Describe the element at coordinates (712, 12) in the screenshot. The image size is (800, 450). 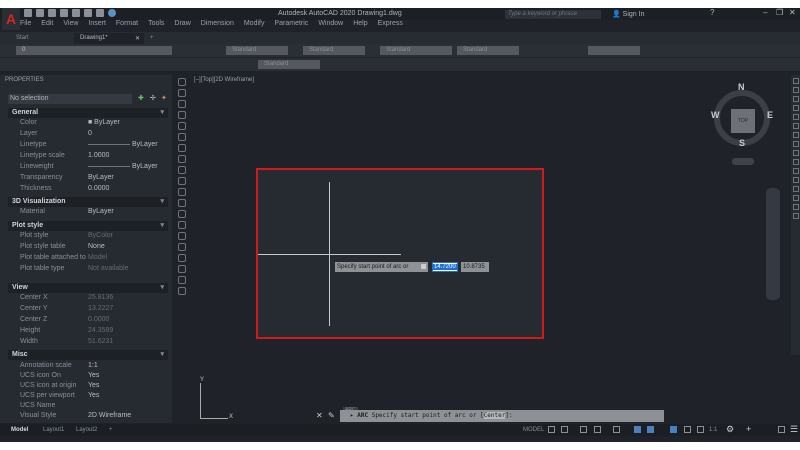
I see `help-icon: ?` at that location.